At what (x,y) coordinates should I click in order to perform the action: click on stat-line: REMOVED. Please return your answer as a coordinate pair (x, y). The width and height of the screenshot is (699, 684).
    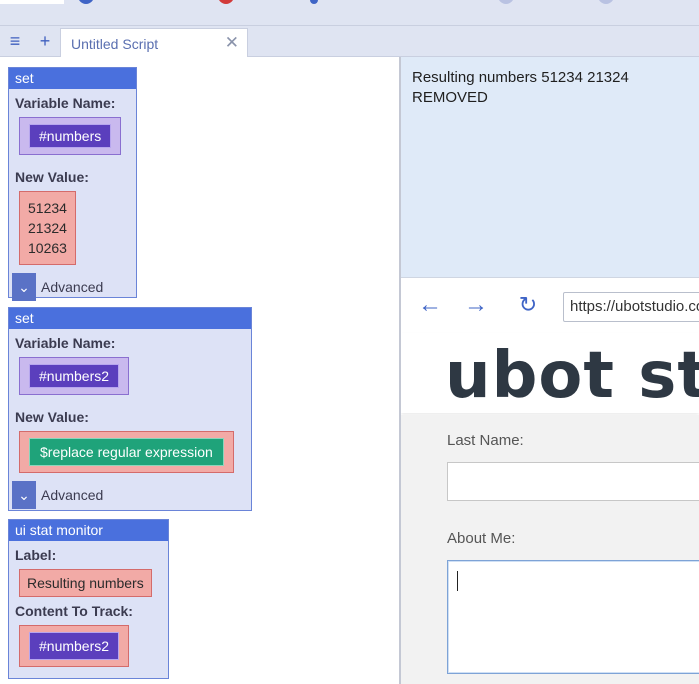
    Looking at the image, I should click on (450, 97).